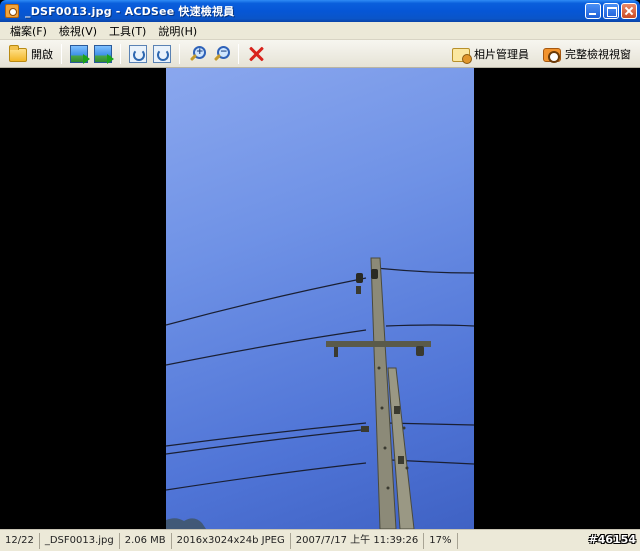 The width and height of the screenshot is (640, 551). What do you see at coordinates (12, 11) in the screenshot?
I see `app-icon` at bounding box center [12, 11].